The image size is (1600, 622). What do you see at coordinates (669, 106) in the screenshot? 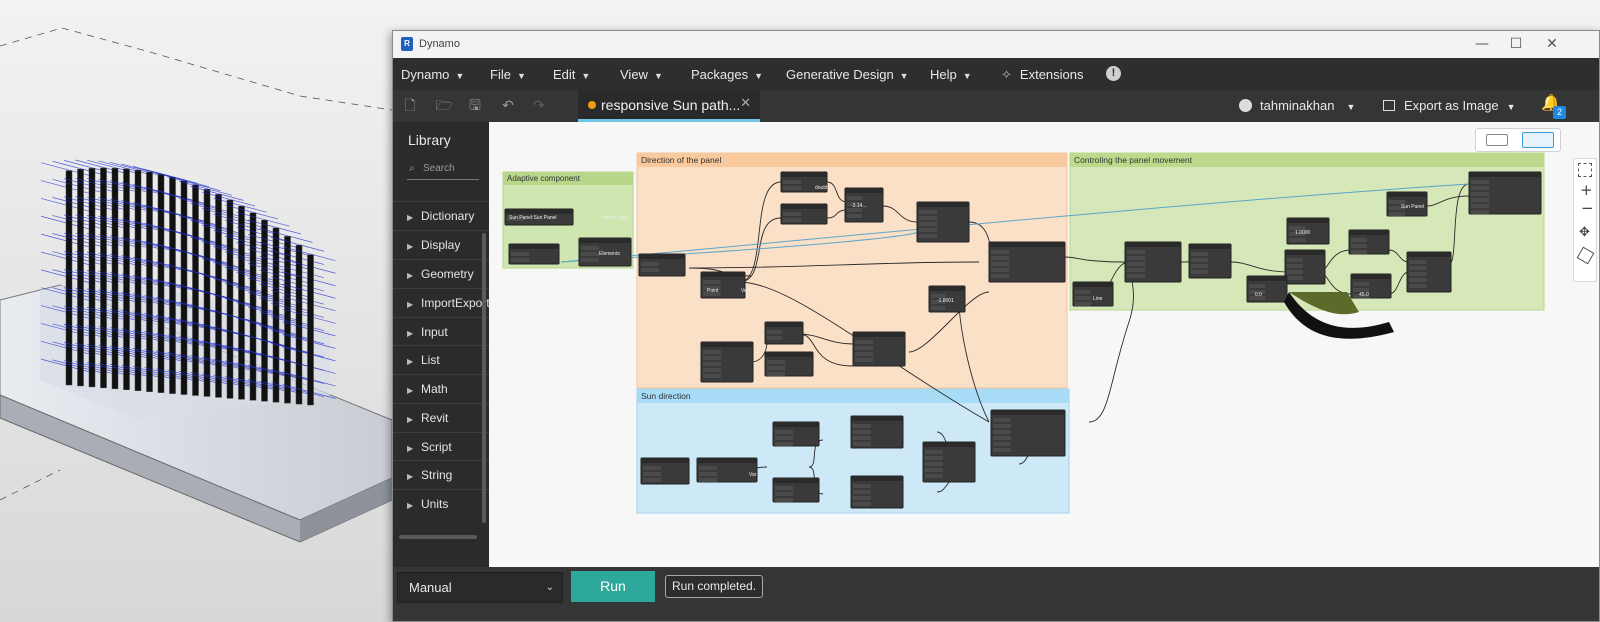
I see `tab-responsive-sun-path: responsive Sun path... ✕` at bounding box center [669, 106].